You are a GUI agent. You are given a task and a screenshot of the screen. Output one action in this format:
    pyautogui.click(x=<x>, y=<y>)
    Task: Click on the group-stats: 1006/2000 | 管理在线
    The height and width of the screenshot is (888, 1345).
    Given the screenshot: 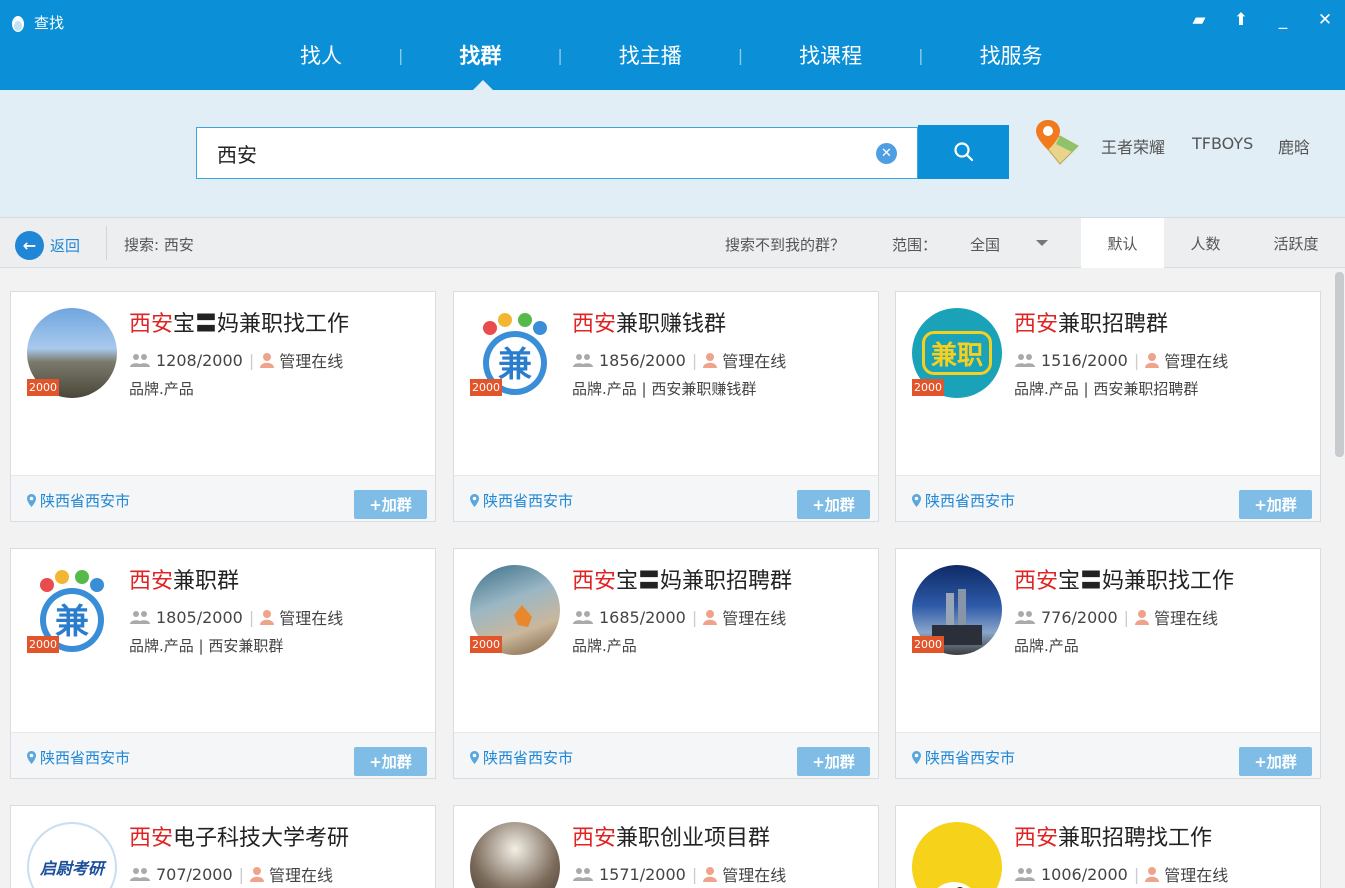 What is the action you would take?
    pyautogui.click(x=1121, y=874)
    